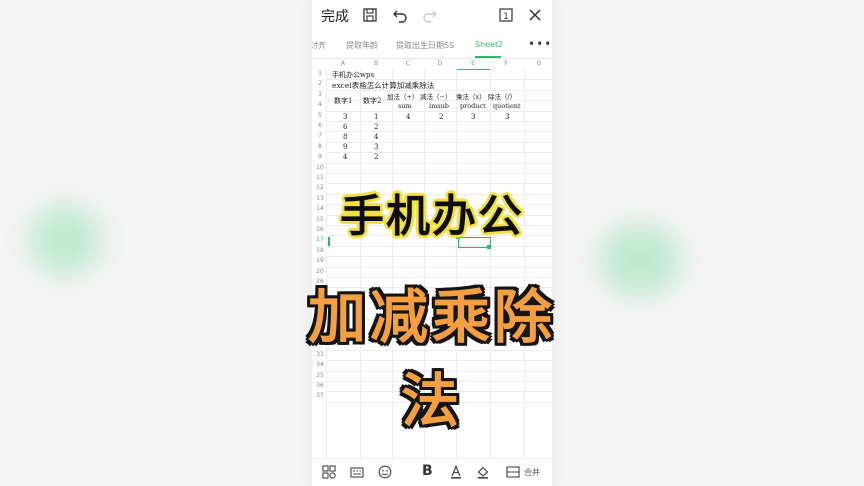 The width and height of the screenshot is (864, 486). I want to click on cell-a2: excel表格怎么计算加减乘除法, so click(383, 85).